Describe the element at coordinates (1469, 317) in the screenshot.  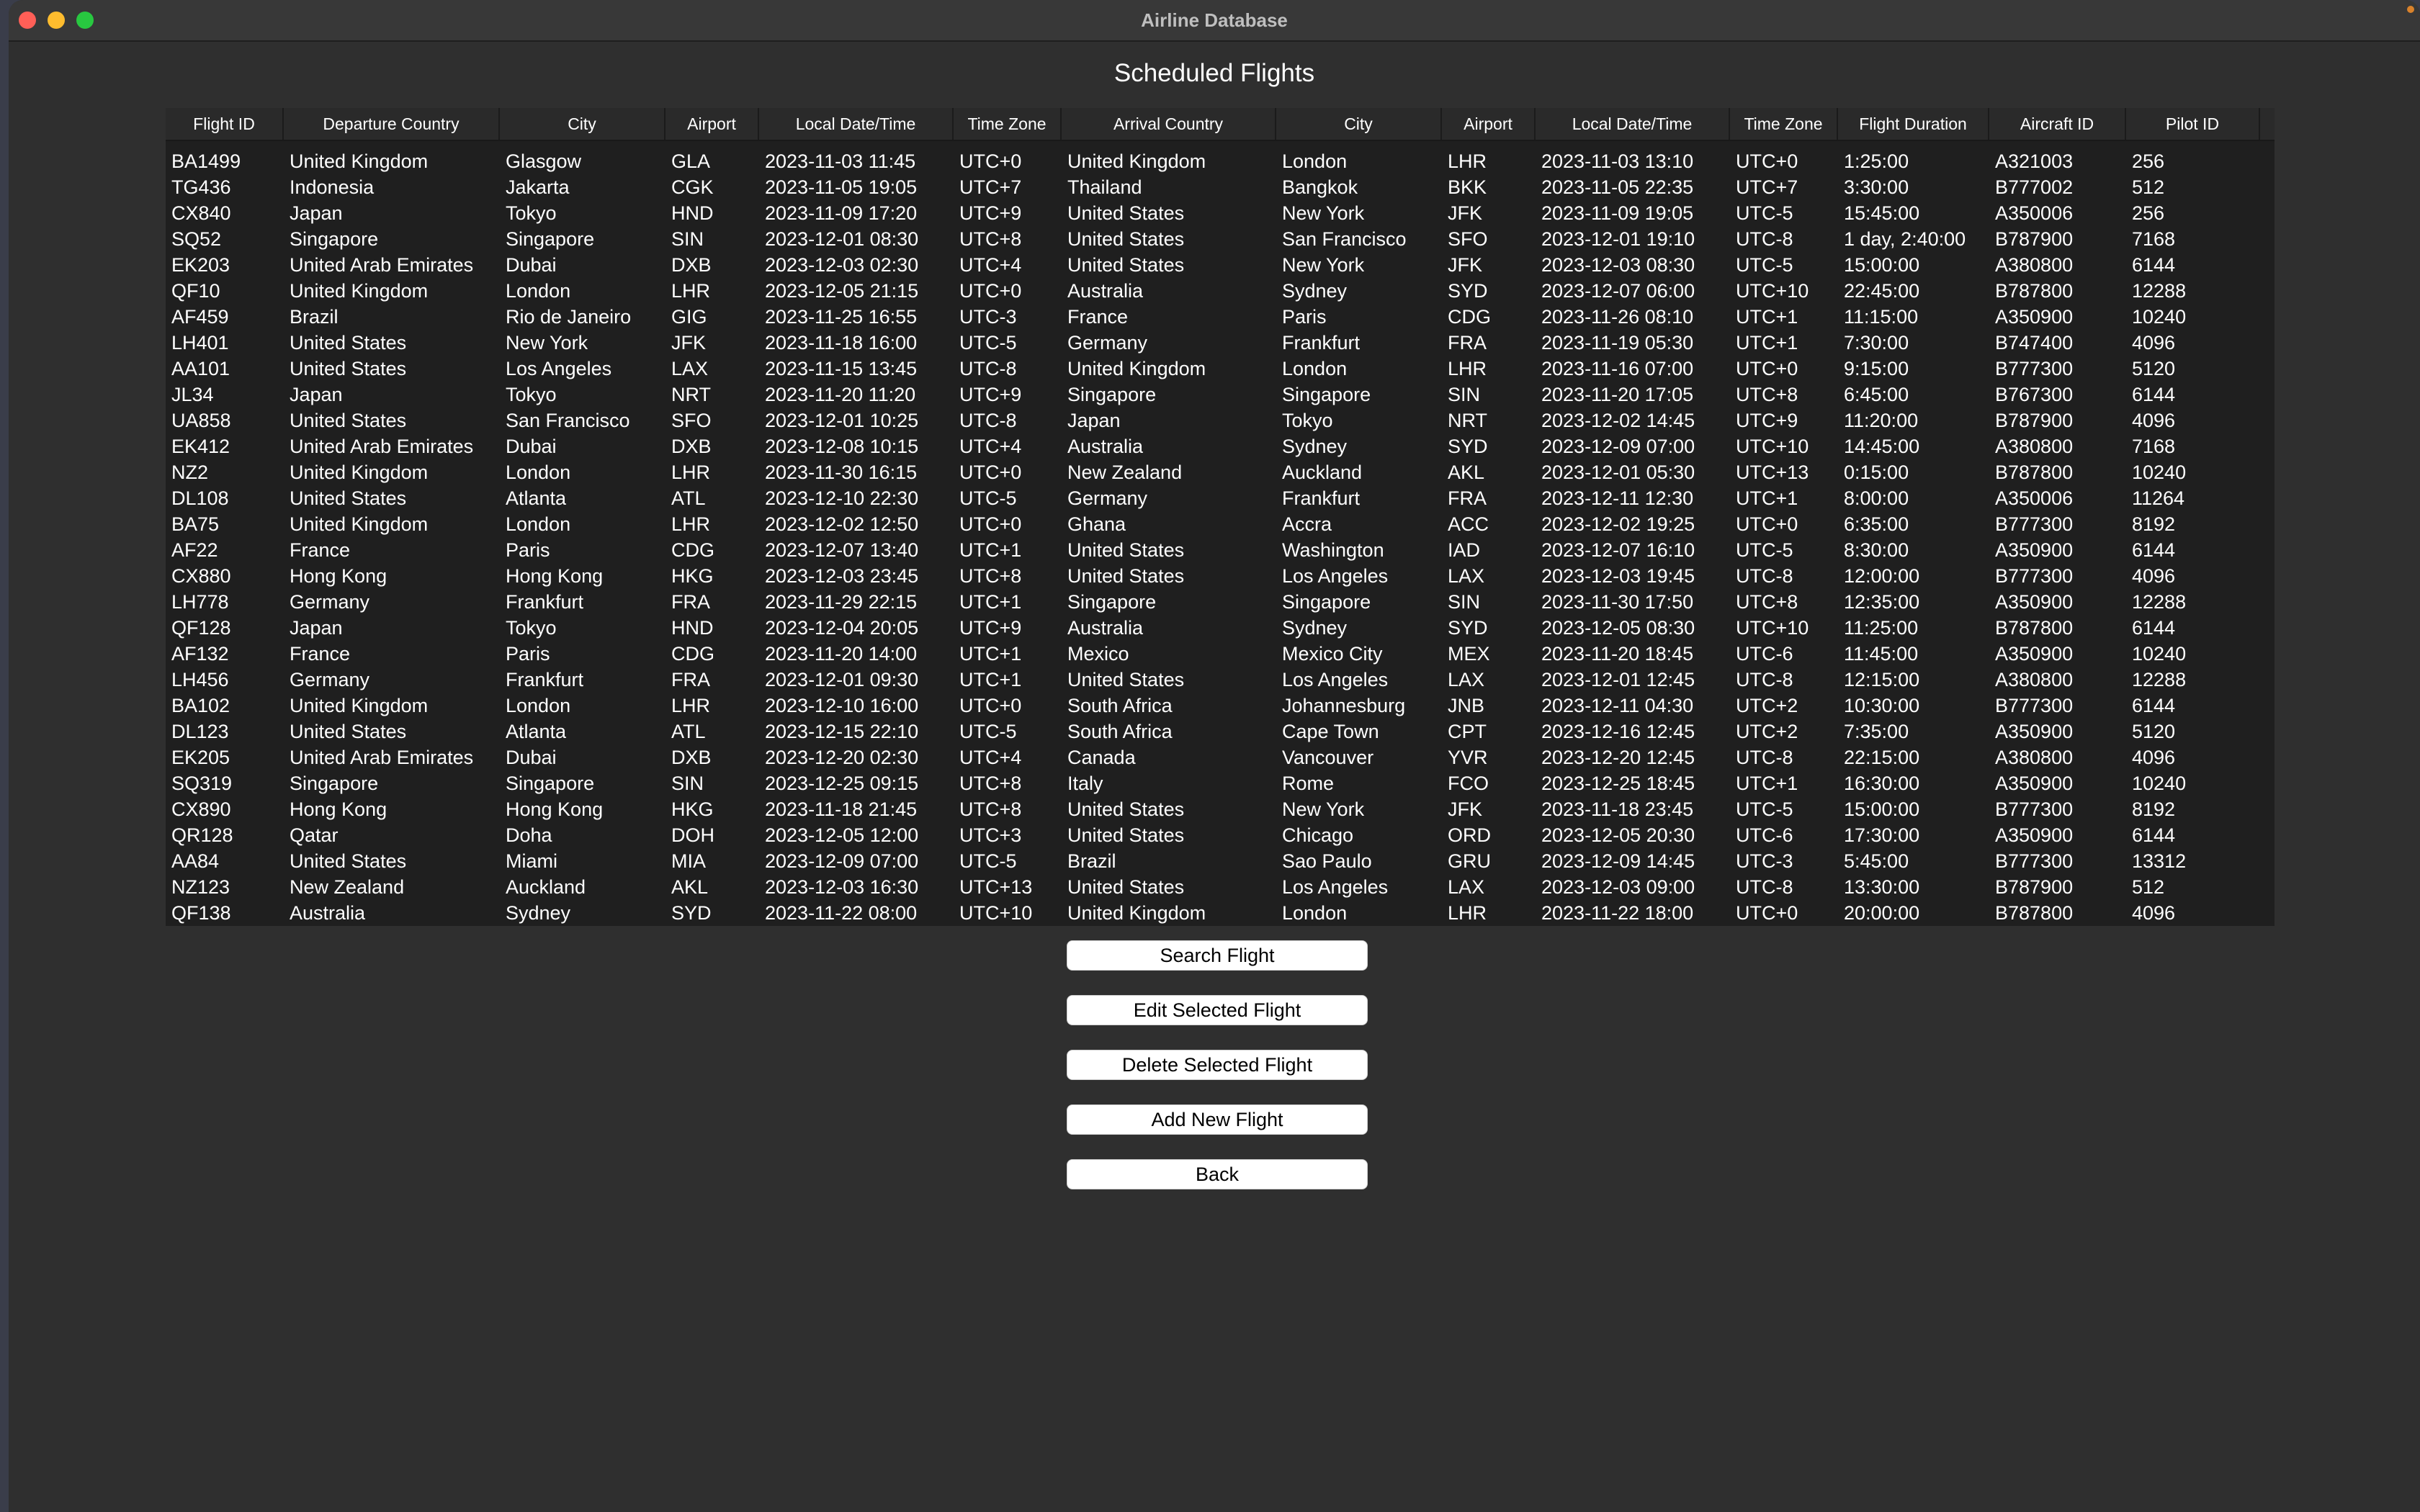
I see `table-cell: CDG` at that location.